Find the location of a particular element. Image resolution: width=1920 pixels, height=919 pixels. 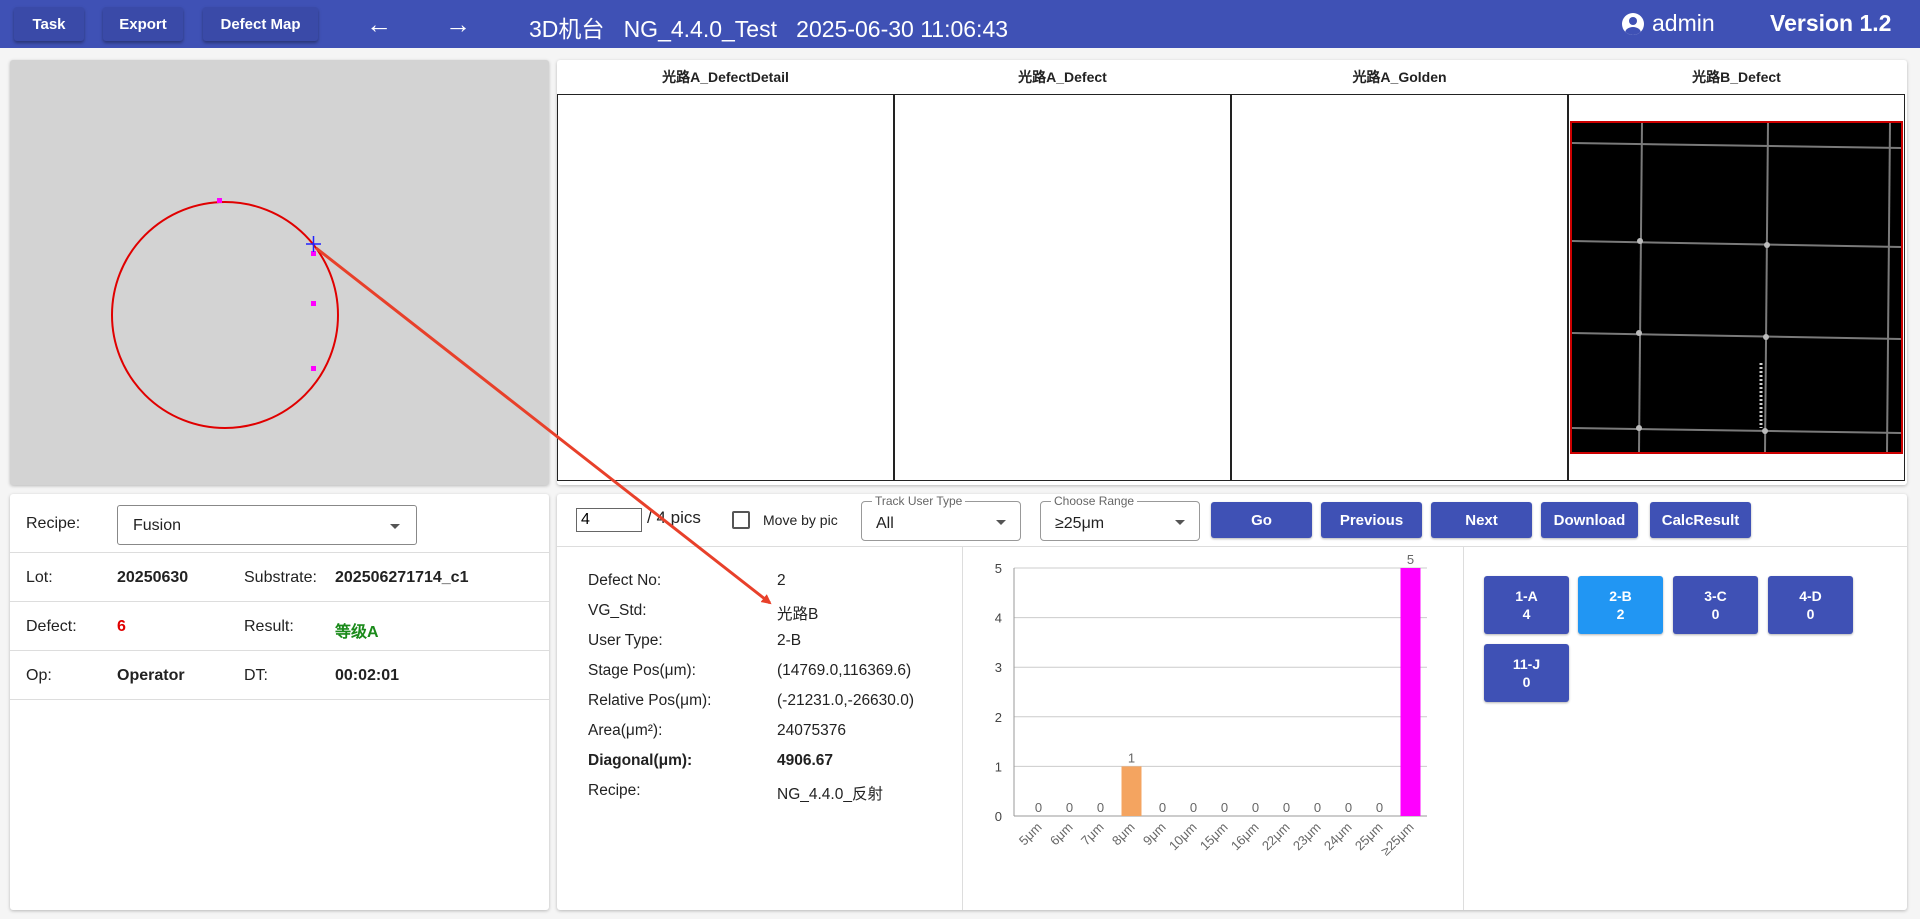

category-button-1-a: 1-A 4 is located at coordinates (1526, 605).